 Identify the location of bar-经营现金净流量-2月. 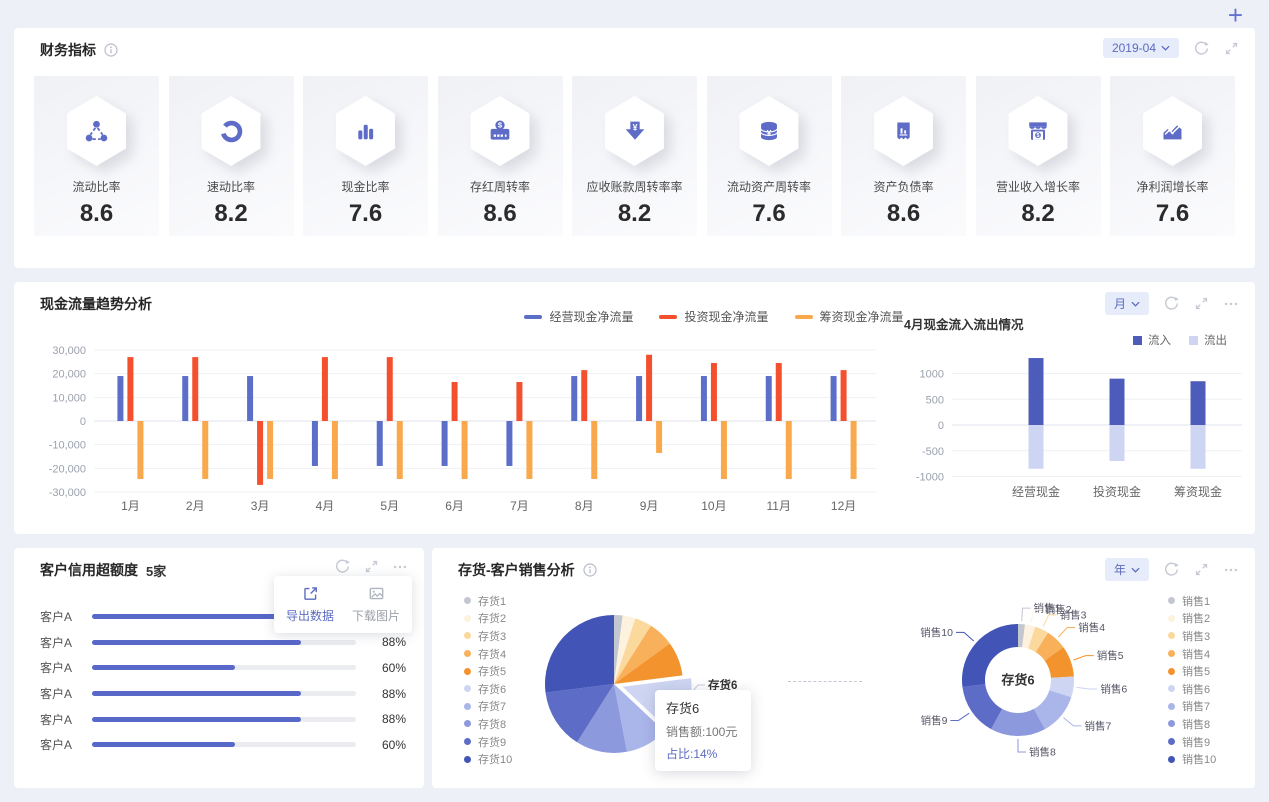
(185, 398).